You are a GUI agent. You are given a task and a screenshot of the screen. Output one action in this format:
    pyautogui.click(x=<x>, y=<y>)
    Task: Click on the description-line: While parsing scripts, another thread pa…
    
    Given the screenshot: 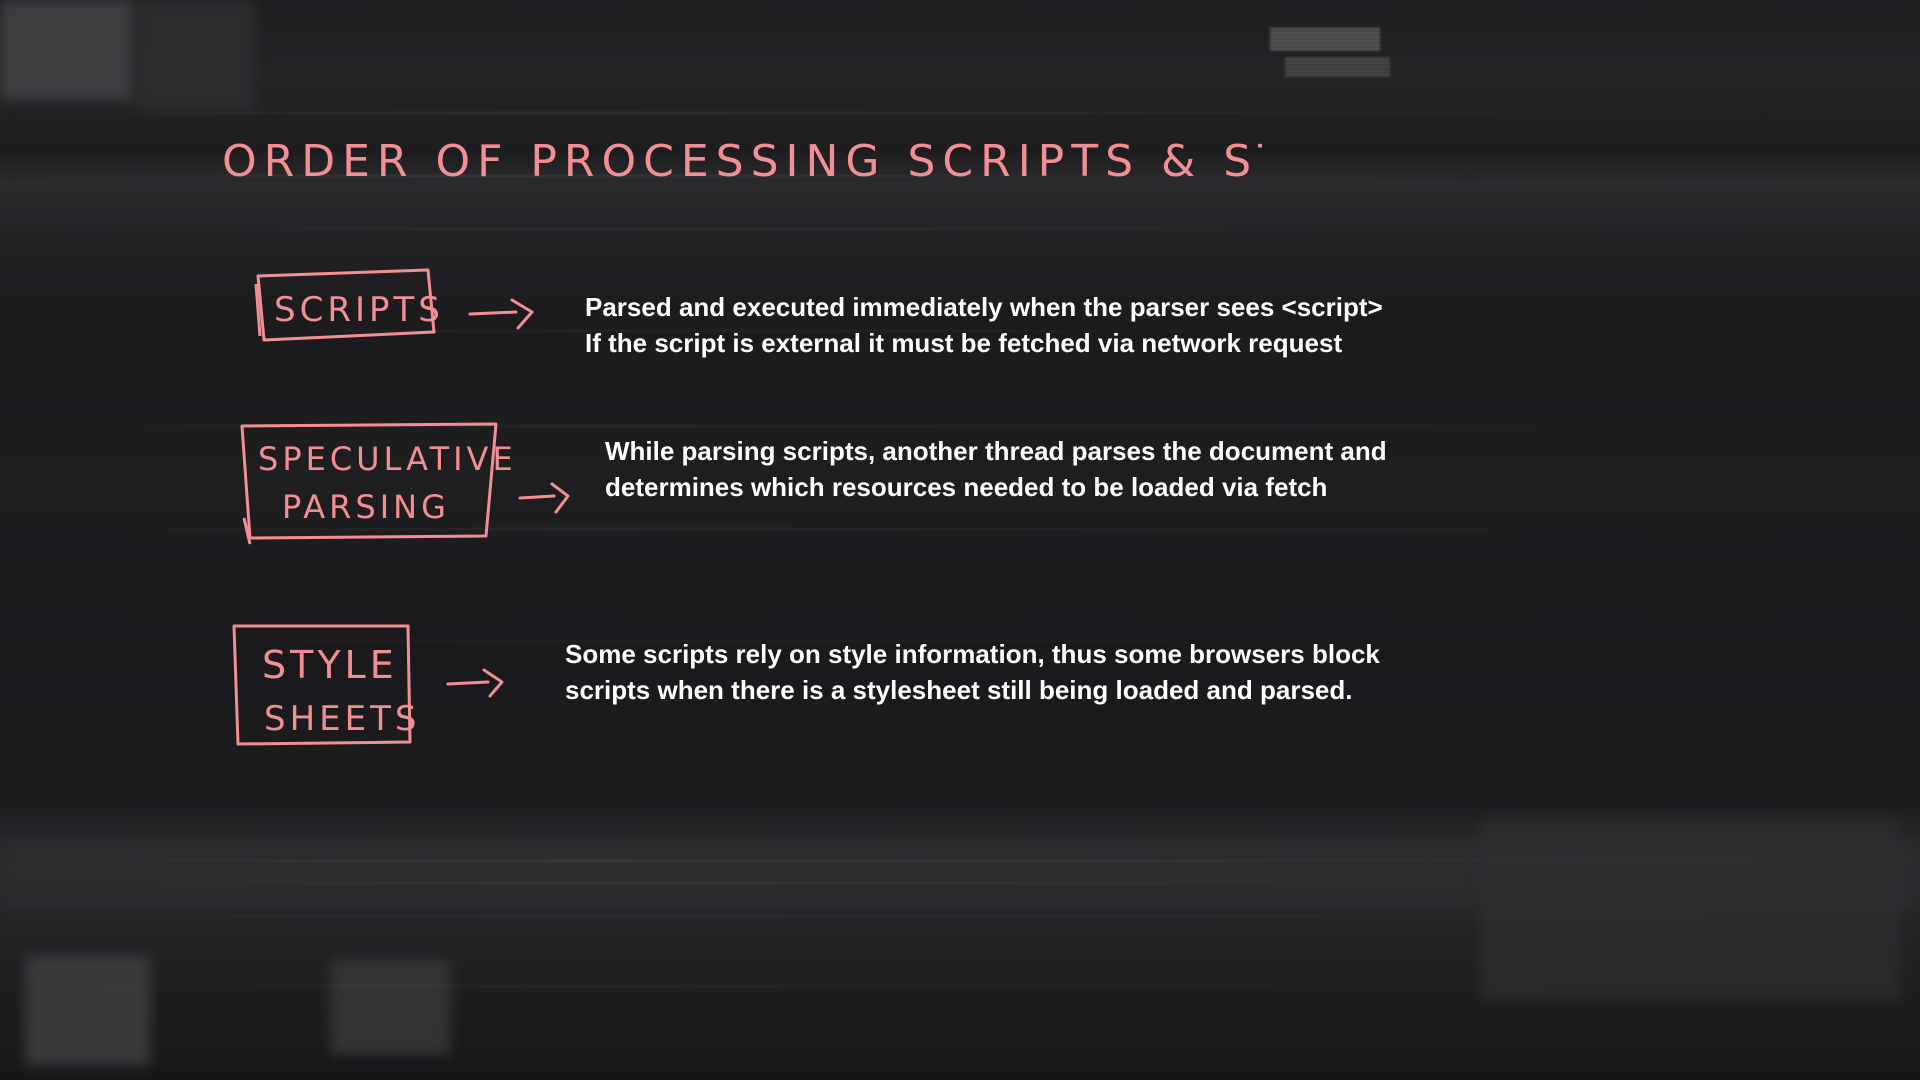 What is the action you would take?
    pyautogui.click(x=996, y=451)
    